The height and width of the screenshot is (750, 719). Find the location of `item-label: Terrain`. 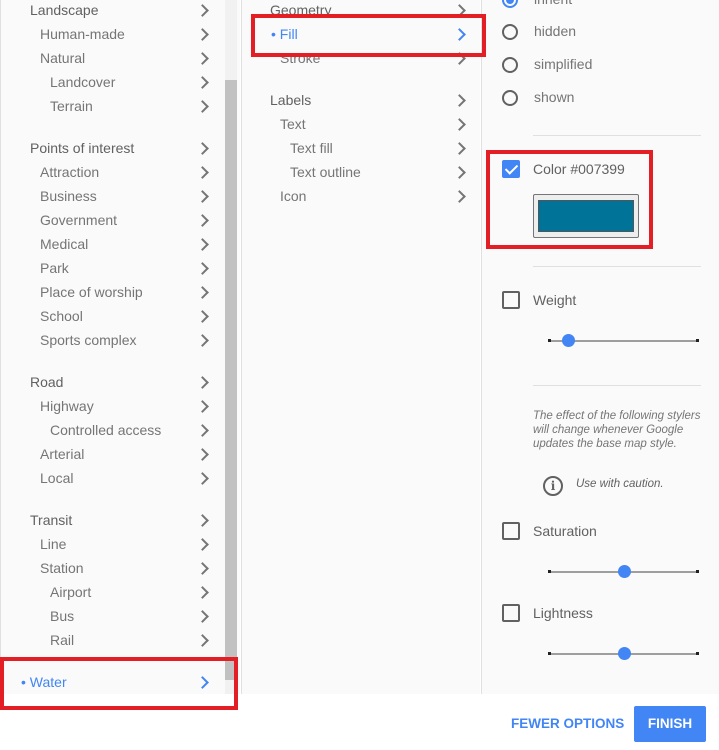

item-label: Terrain is located at coordinates (71, 106).